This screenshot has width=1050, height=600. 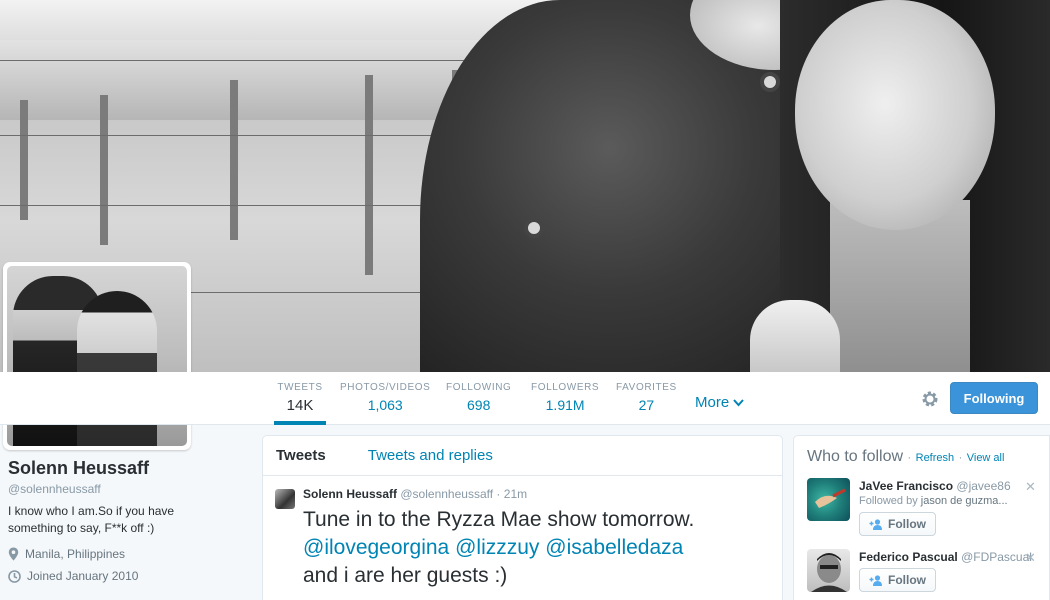 What do you see at coordinates (350, 494) in the screenshot?
I see `tweet-author-name: Solenn Heussaff` at bounding box center [350, 494].